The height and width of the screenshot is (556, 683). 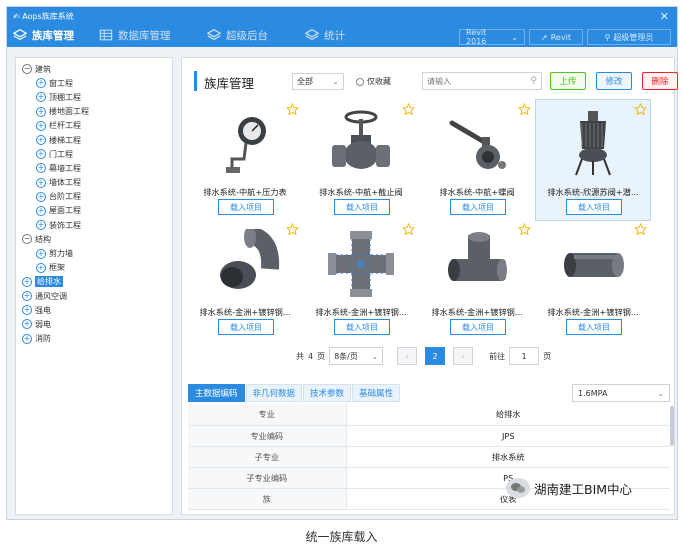 What do you see at coordinates (524, 356) in the screenshot?
I see `goto-page-input: 1` at bounding box center [524, 356].